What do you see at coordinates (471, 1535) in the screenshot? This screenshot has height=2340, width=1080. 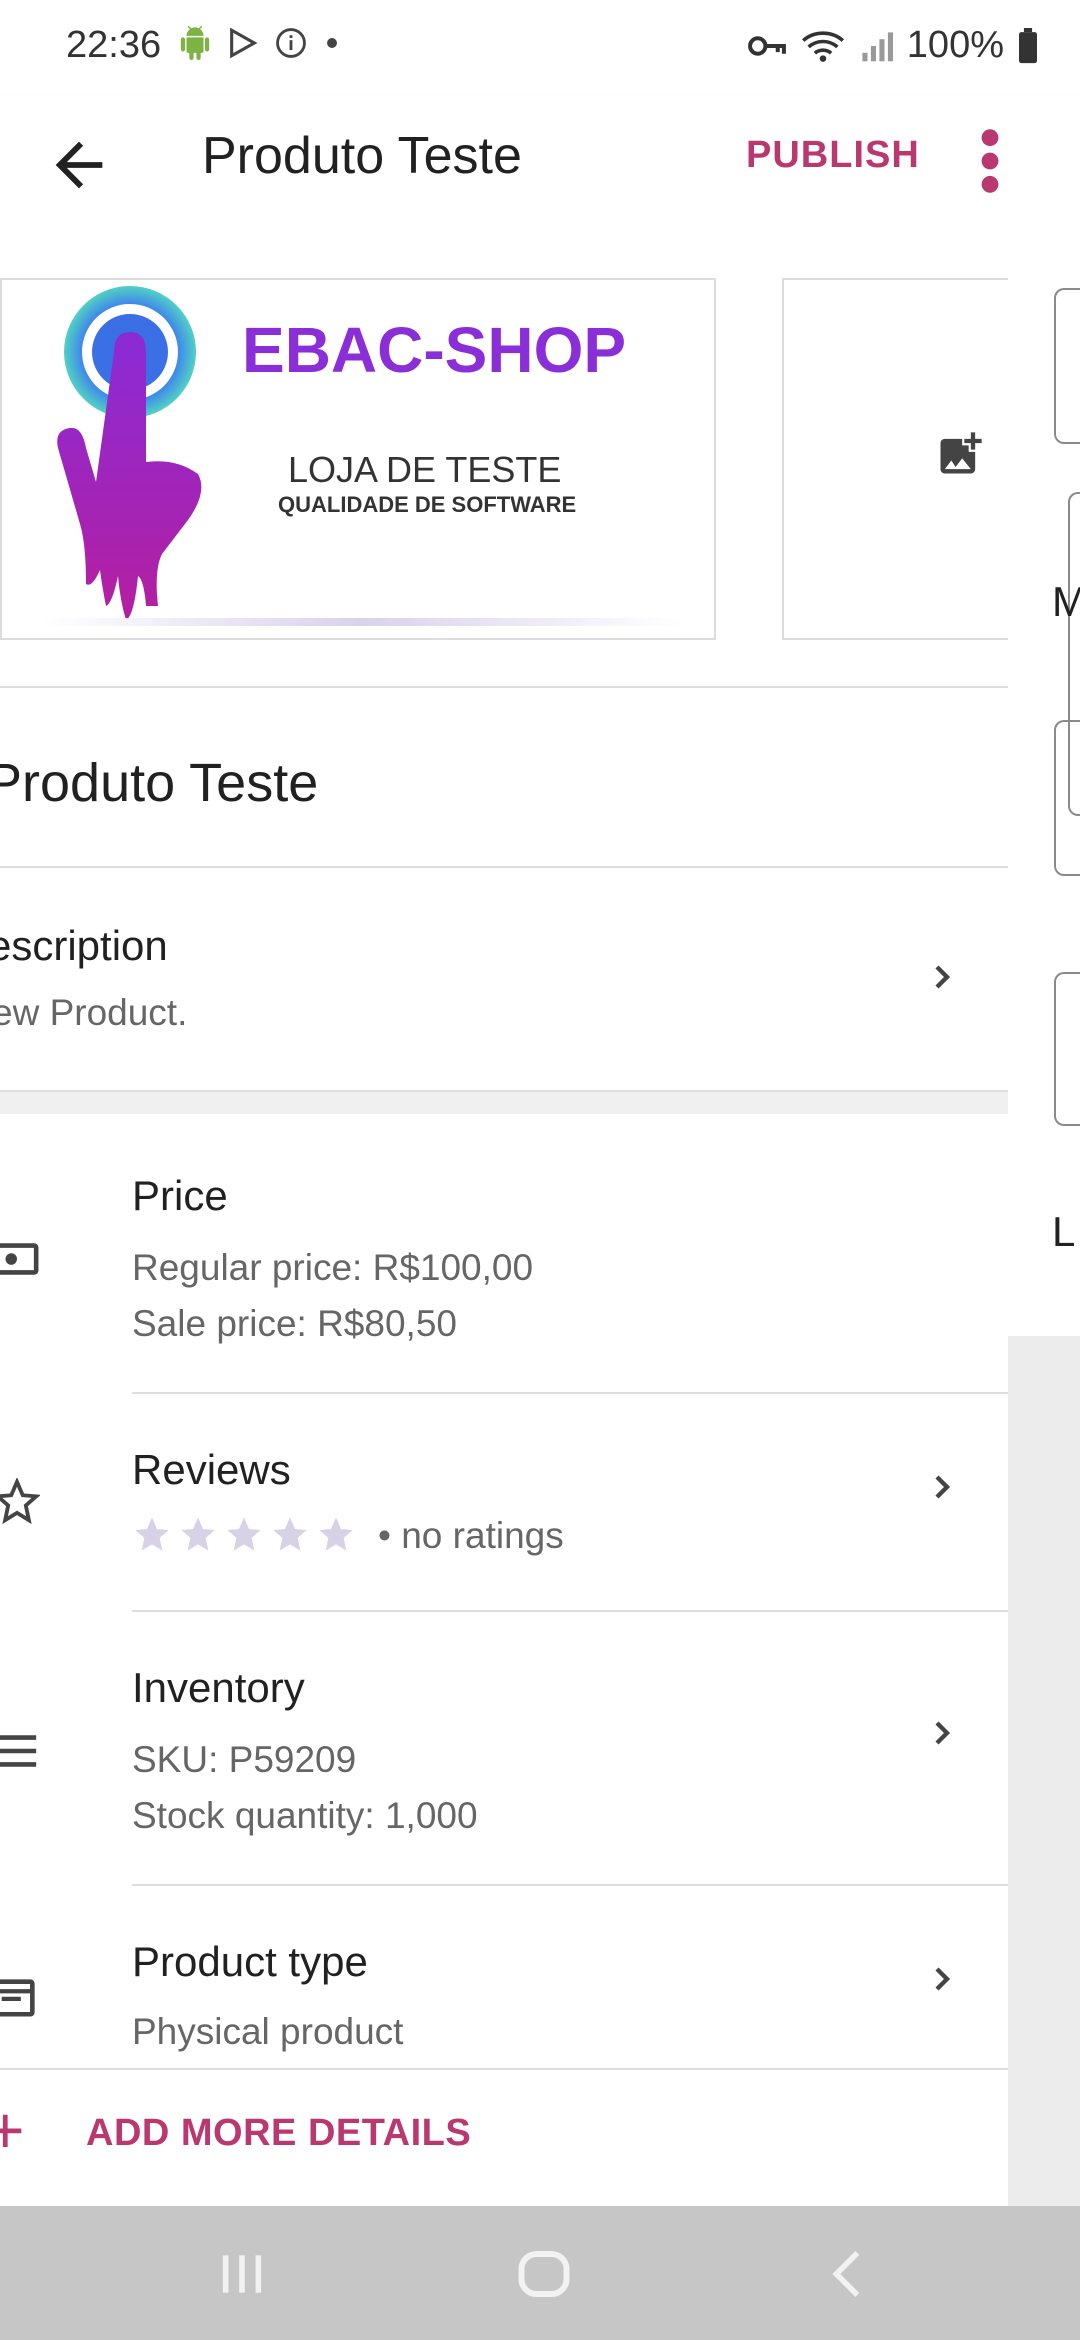 I see `rating-text: • no ratings` at bounding box center [471, 1535].